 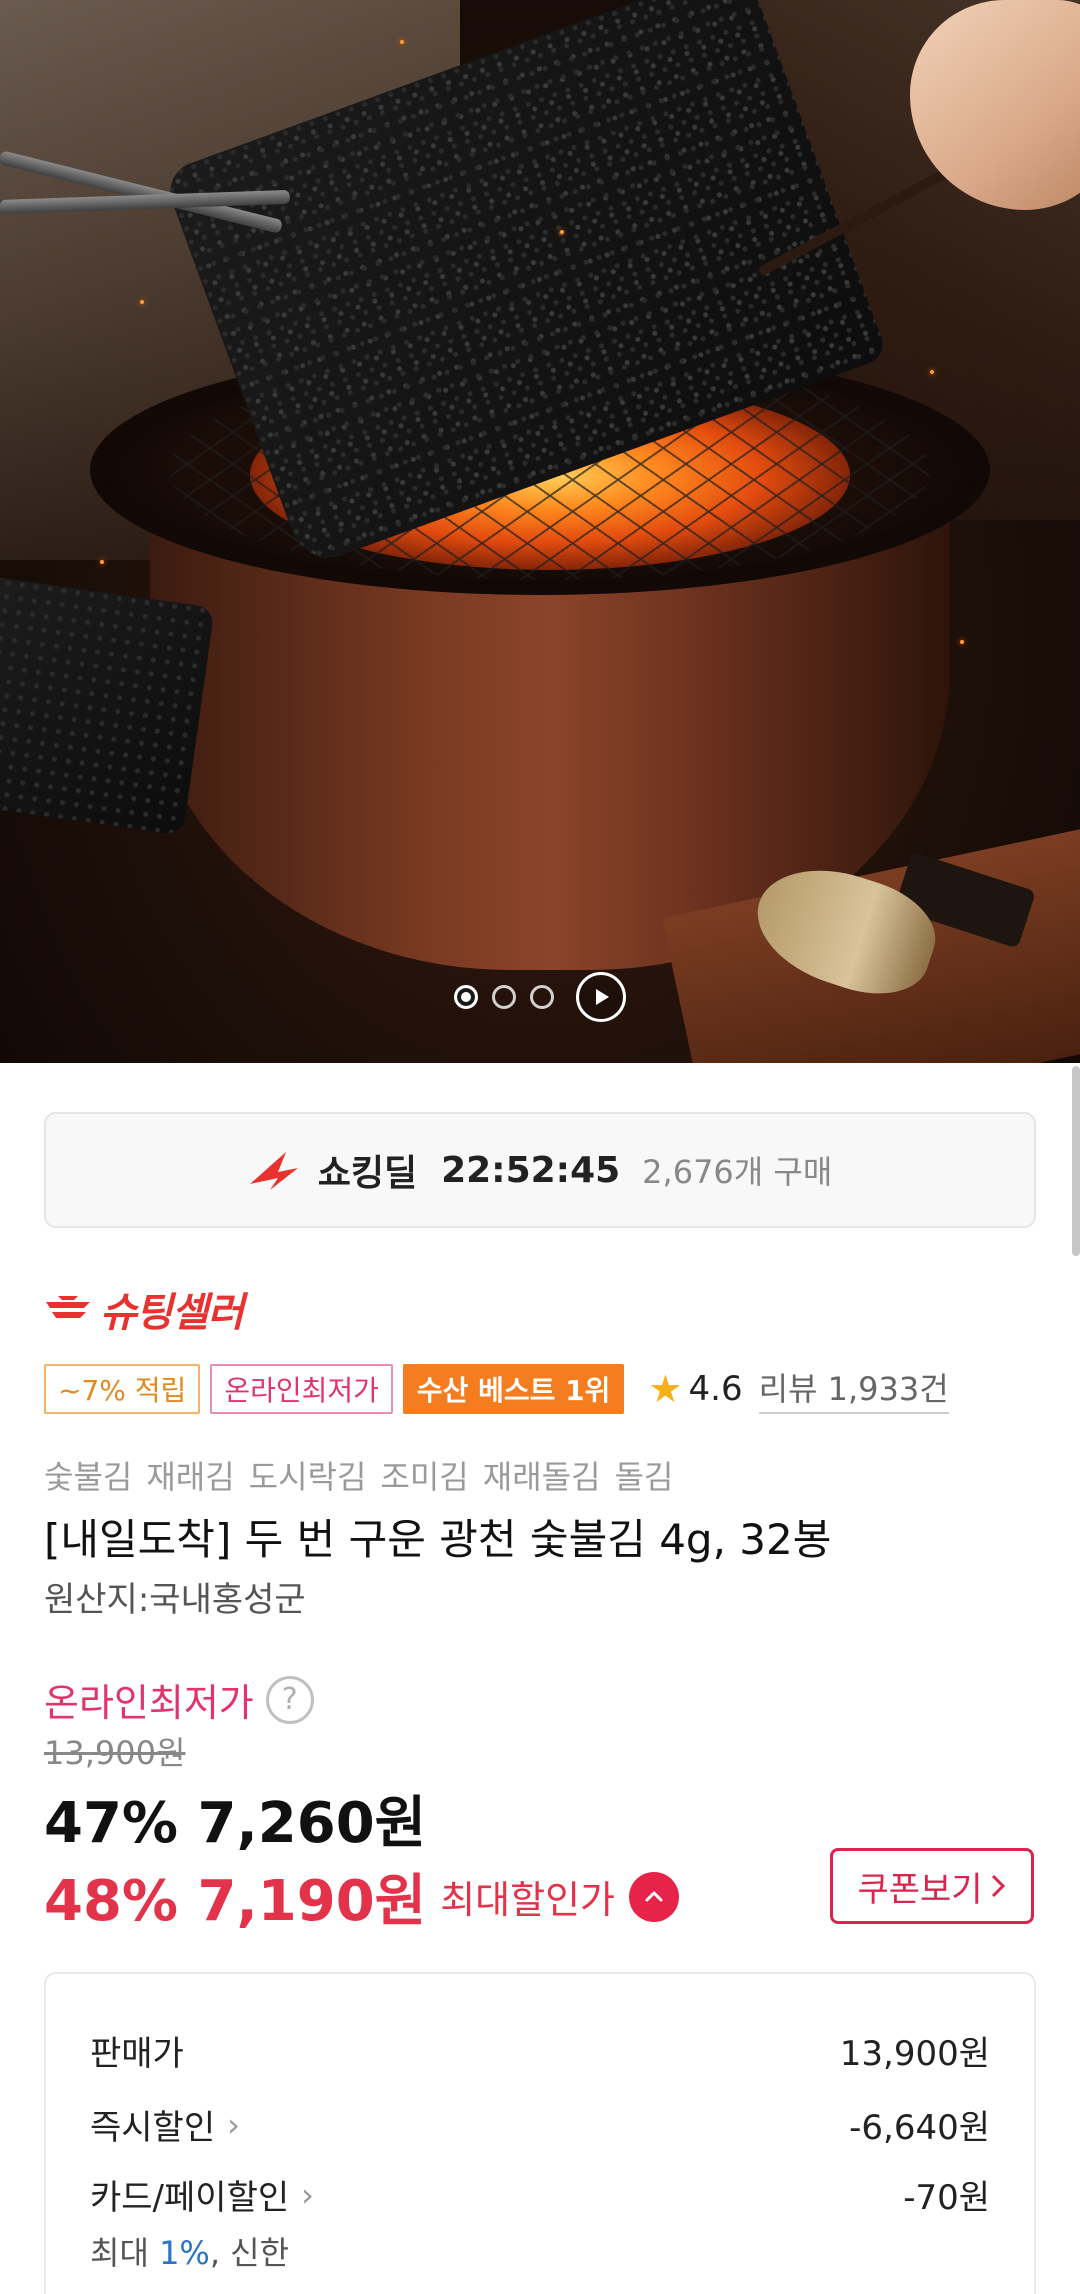 I want to click on badge-row: ~7% 적립 온라인최저가 수산 베스트 1위 ★ 4.6 리뷰 1,933건, so click(x=496, y=1389).